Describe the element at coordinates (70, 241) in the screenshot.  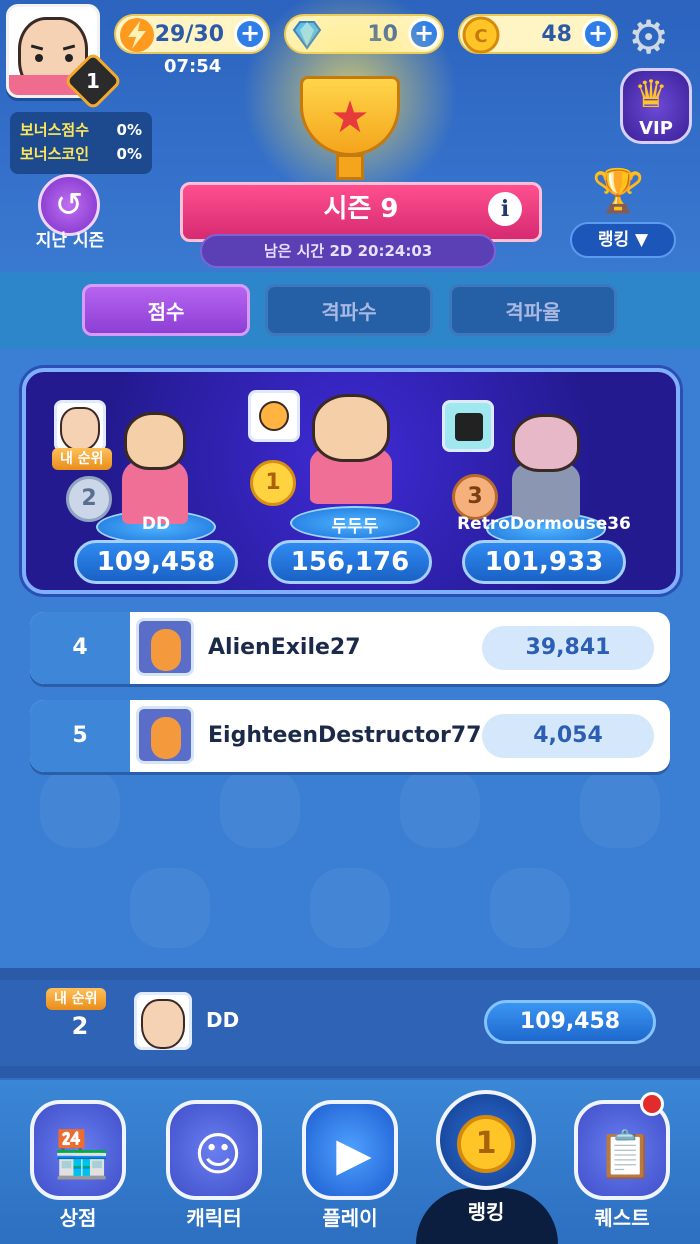
I see `last-season-label: 지난 시즌` at that location.